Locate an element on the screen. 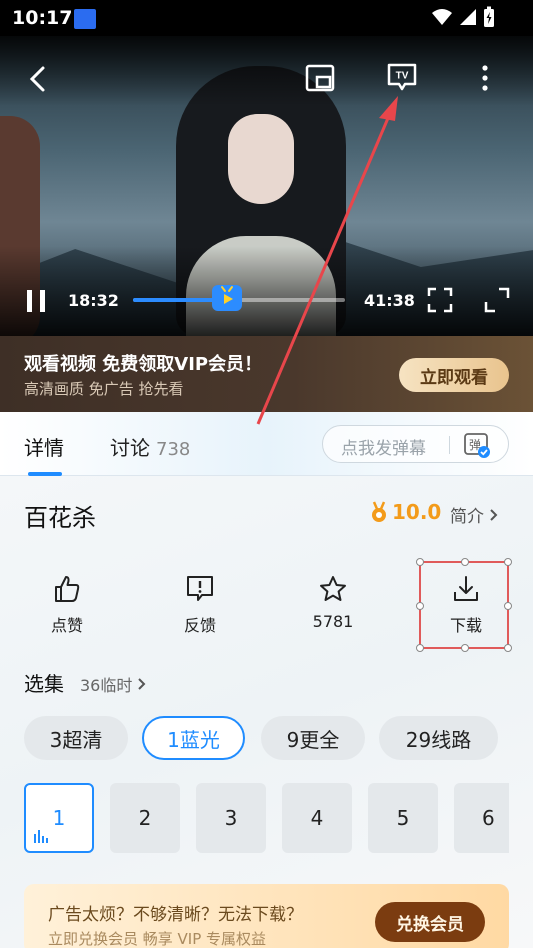  source-chip: 9更全 is located at coordinates (313, 738).